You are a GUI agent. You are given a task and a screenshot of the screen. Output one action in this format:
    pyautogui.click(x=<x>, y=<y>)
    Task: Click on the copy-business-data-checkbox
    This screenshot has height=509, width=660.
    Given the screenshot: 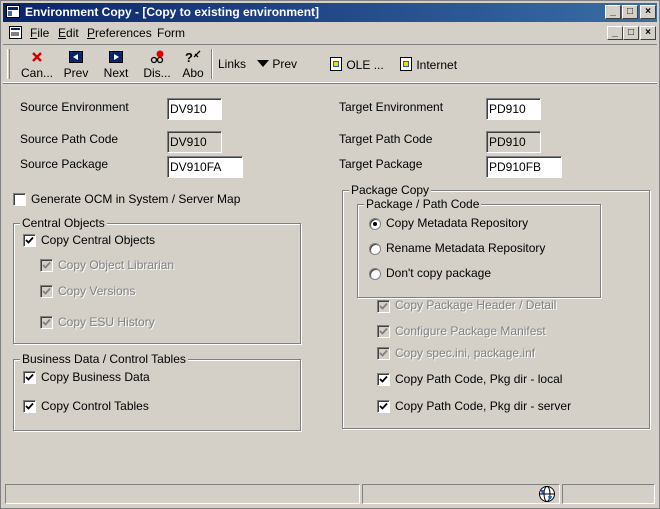 What is the action you would take?
    pyautogui.click(x=29, y=377)
    